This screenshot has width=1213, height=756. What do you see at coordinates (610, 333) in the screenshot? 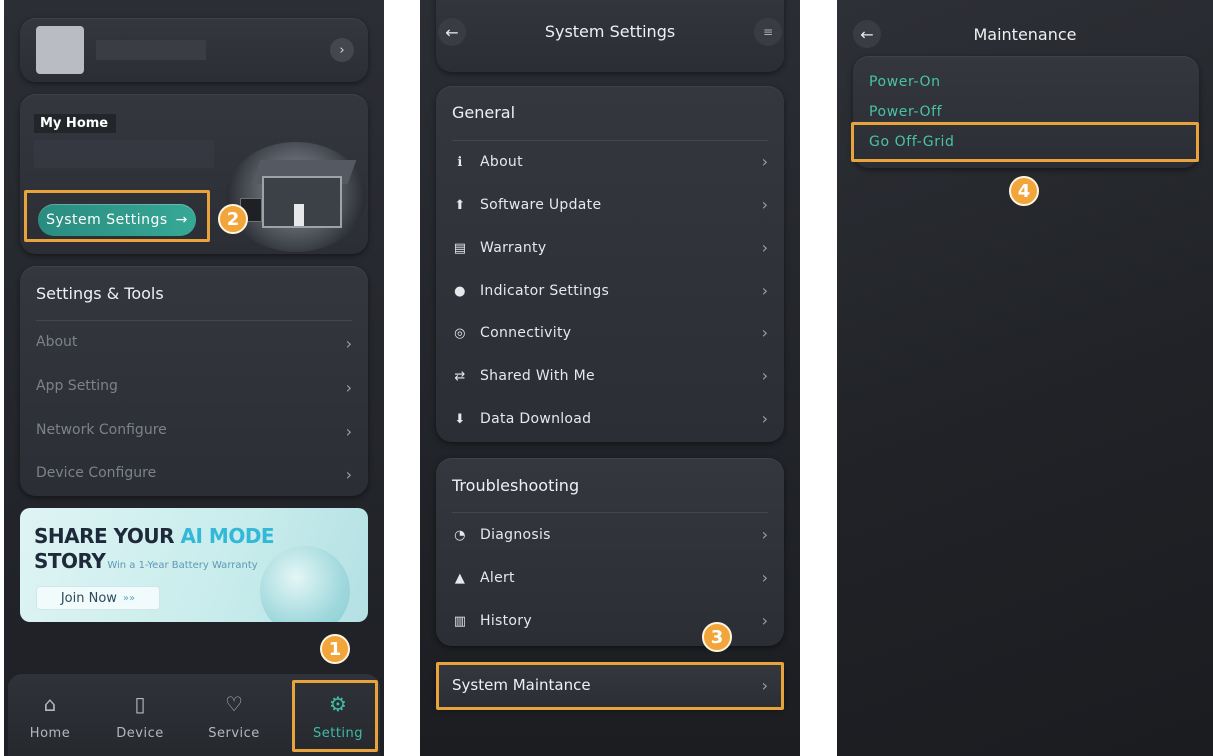
I see `general-item-connectivity: ◎ Connectivity ›` at bounding box center [610, 333].